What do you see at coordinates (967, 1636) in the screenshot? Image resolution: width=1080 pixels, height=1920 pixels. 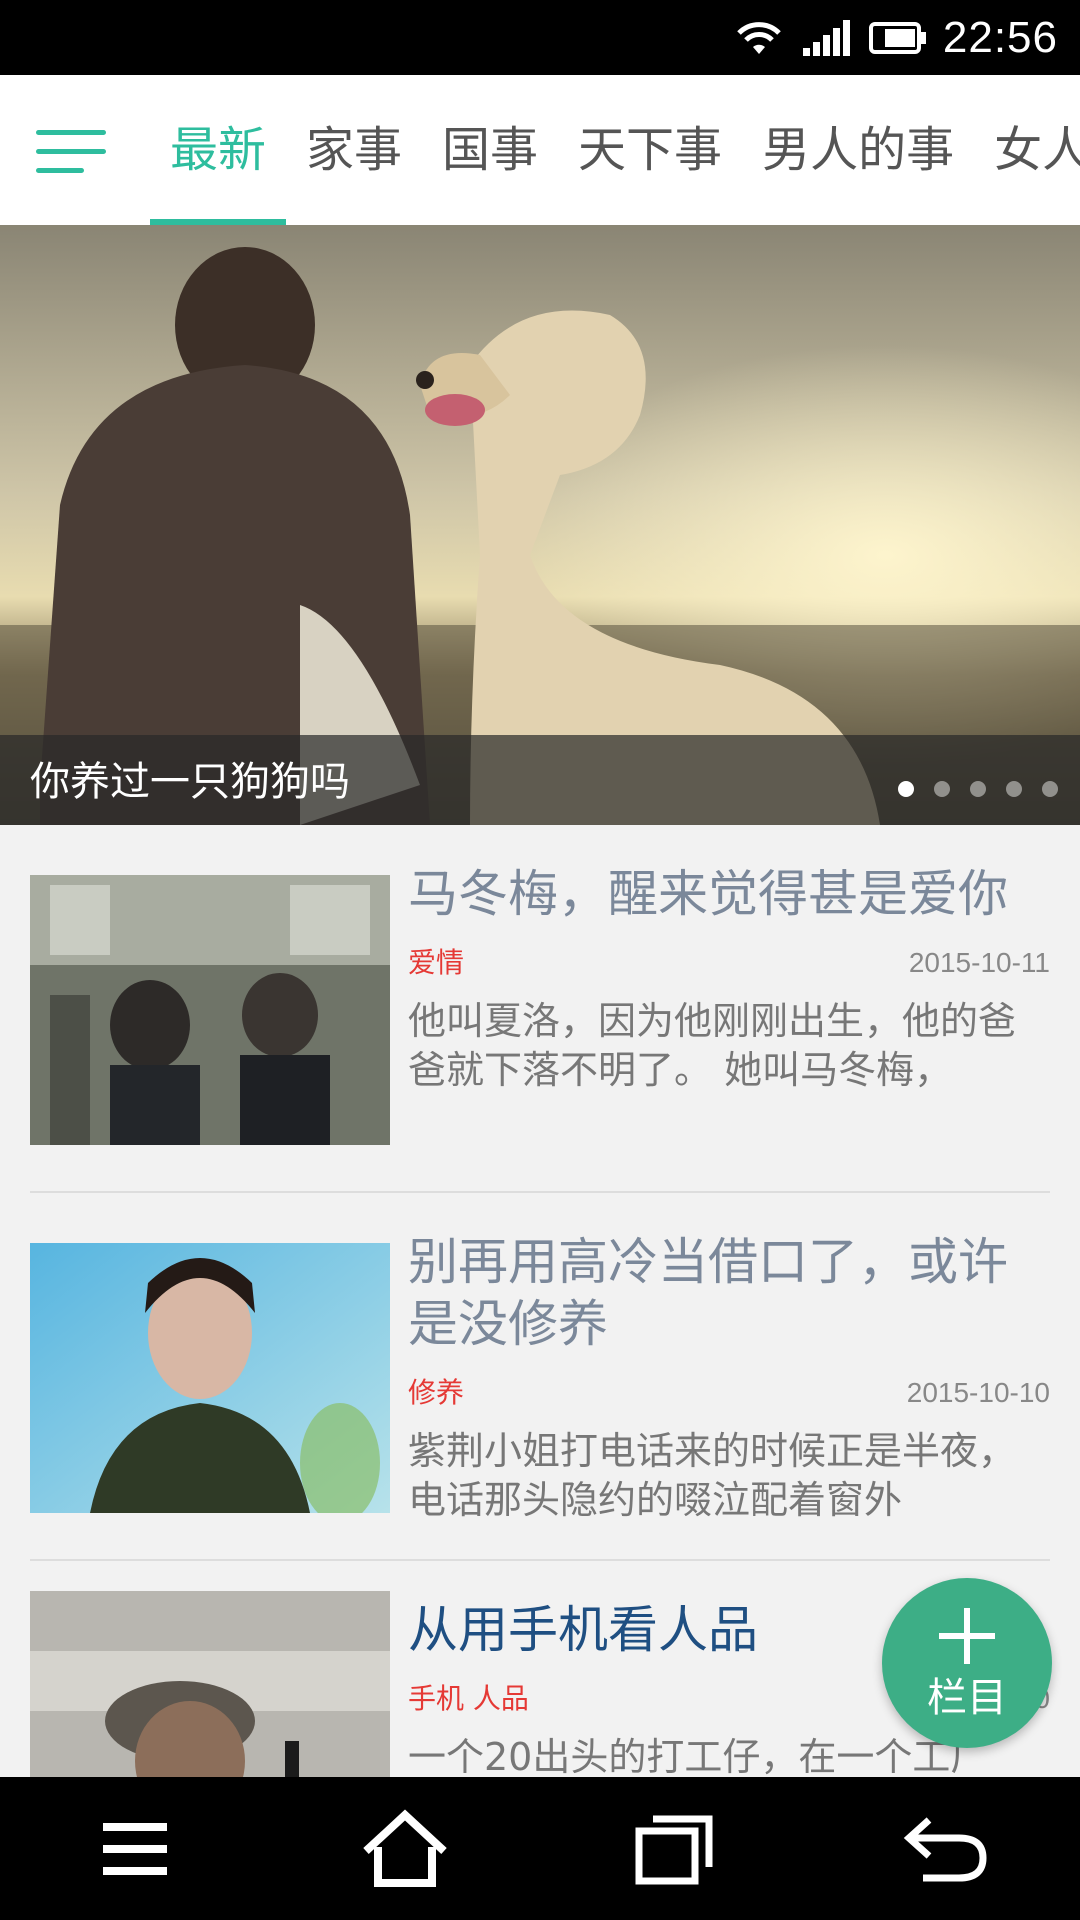 I see `plus-icon` at bounding box center [967, 1636].